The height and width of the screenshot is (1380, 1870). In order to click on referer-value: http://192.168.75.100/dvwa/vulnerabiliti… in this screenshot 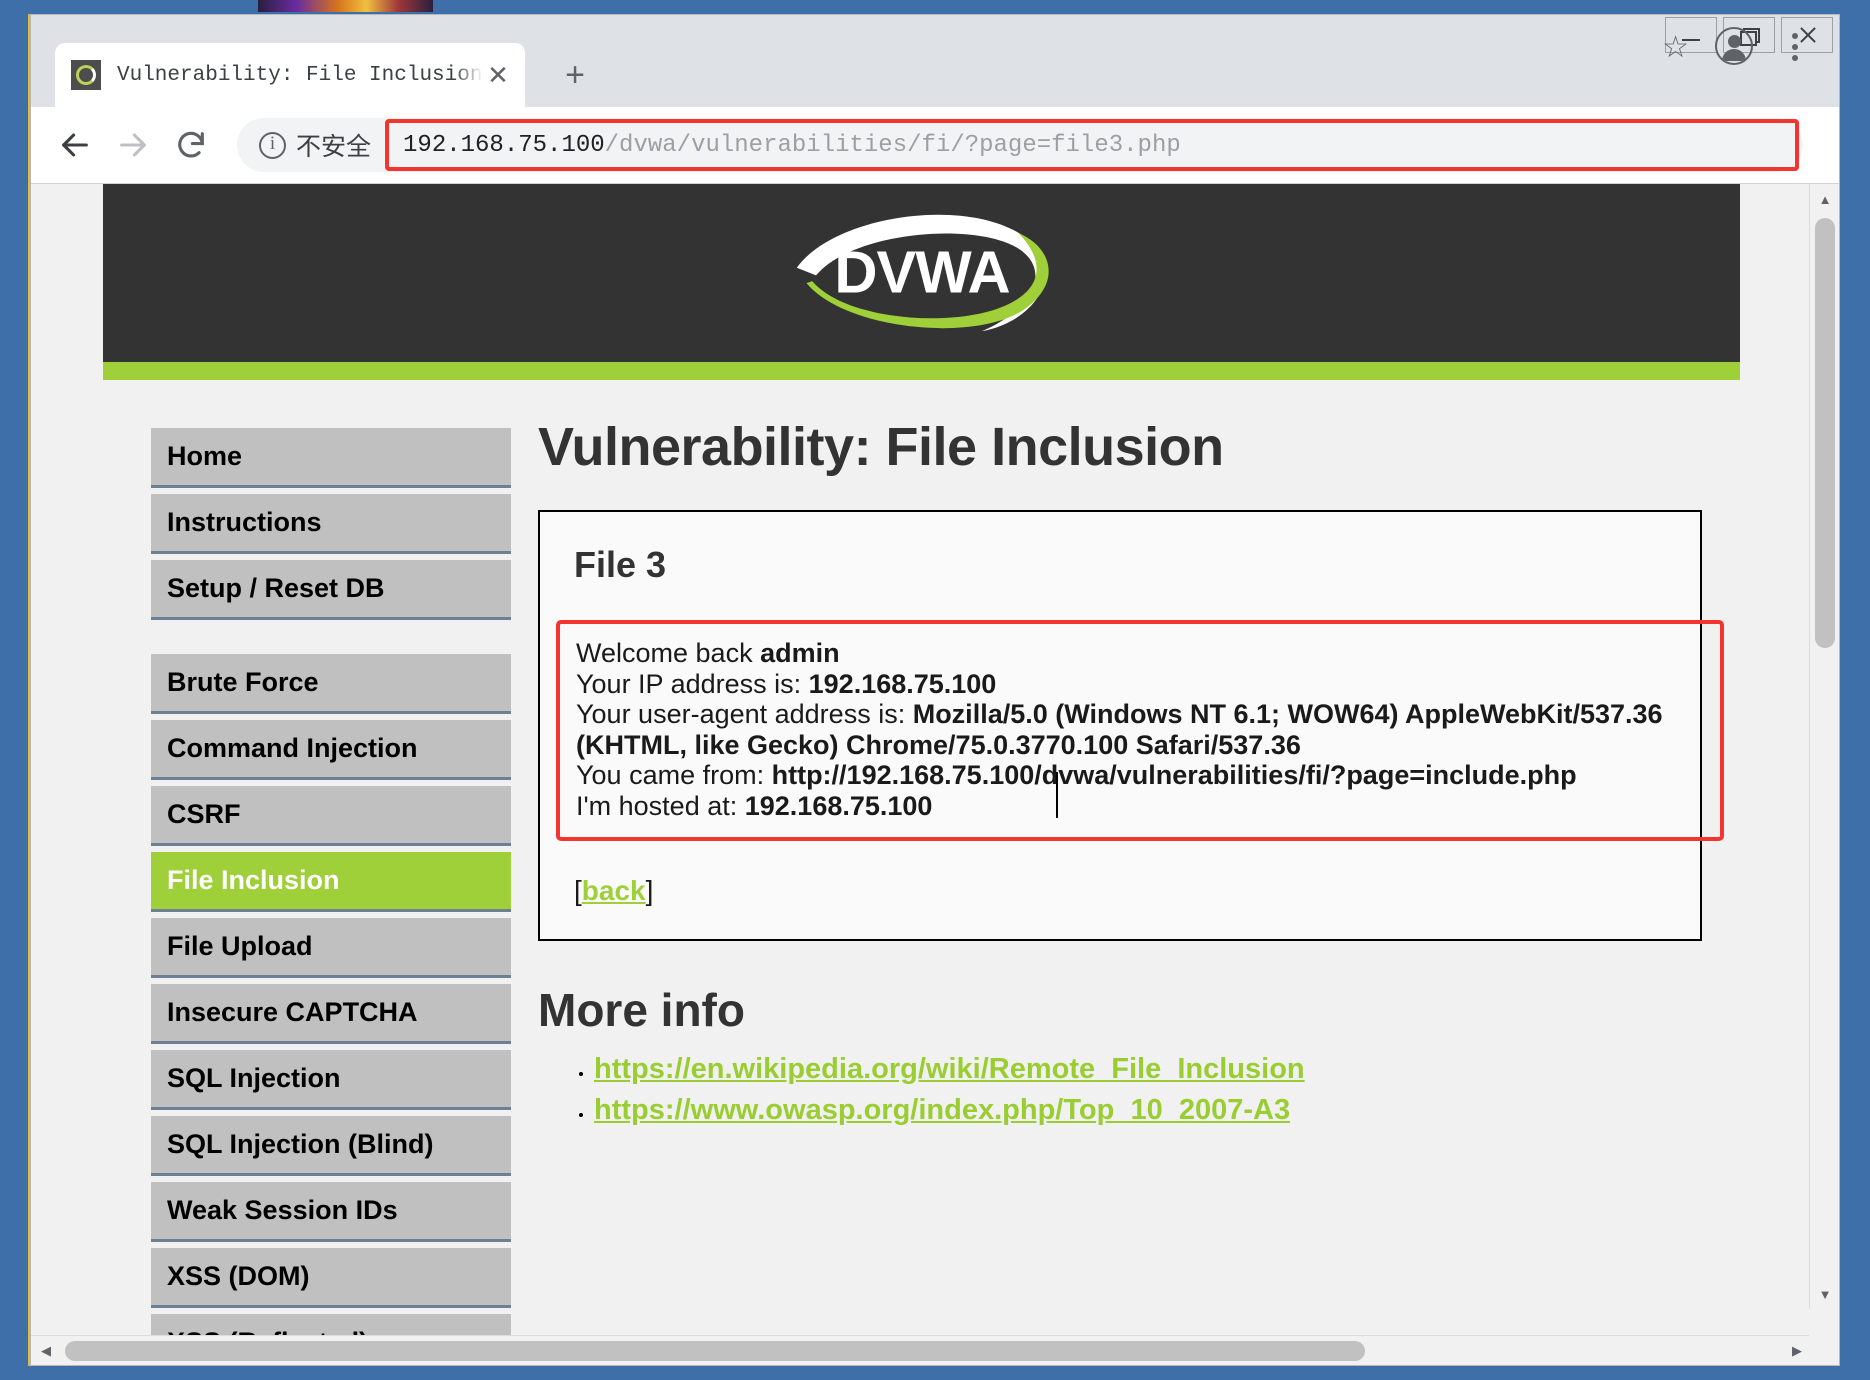, I will do `click(1174, 775)`.